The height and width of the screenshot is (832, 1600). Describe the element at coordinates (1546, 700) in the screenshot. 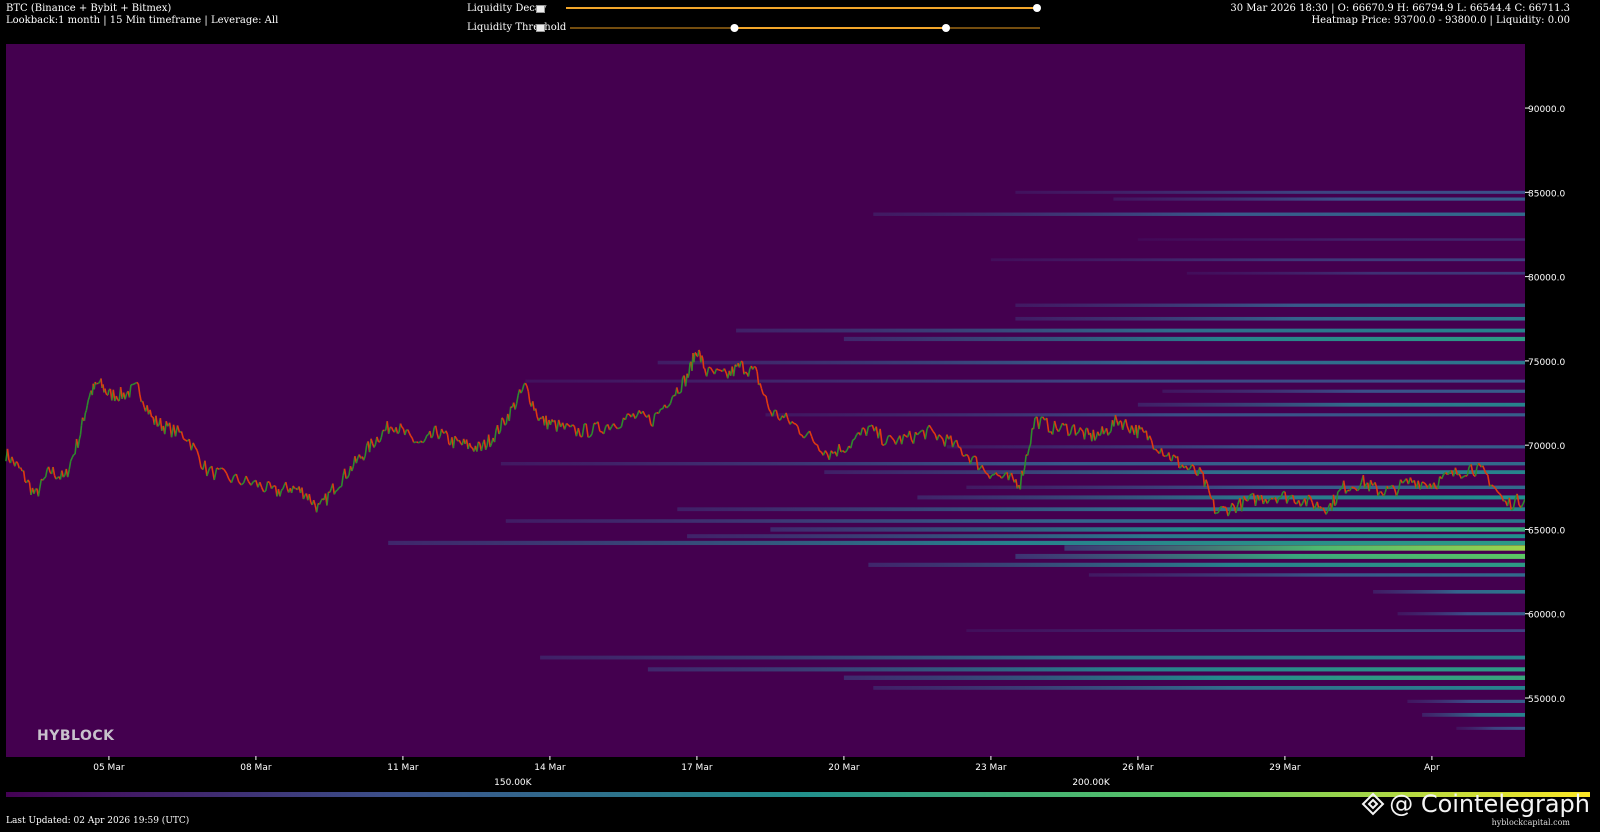

I see `y-tick-label: 55000.0` at that location.